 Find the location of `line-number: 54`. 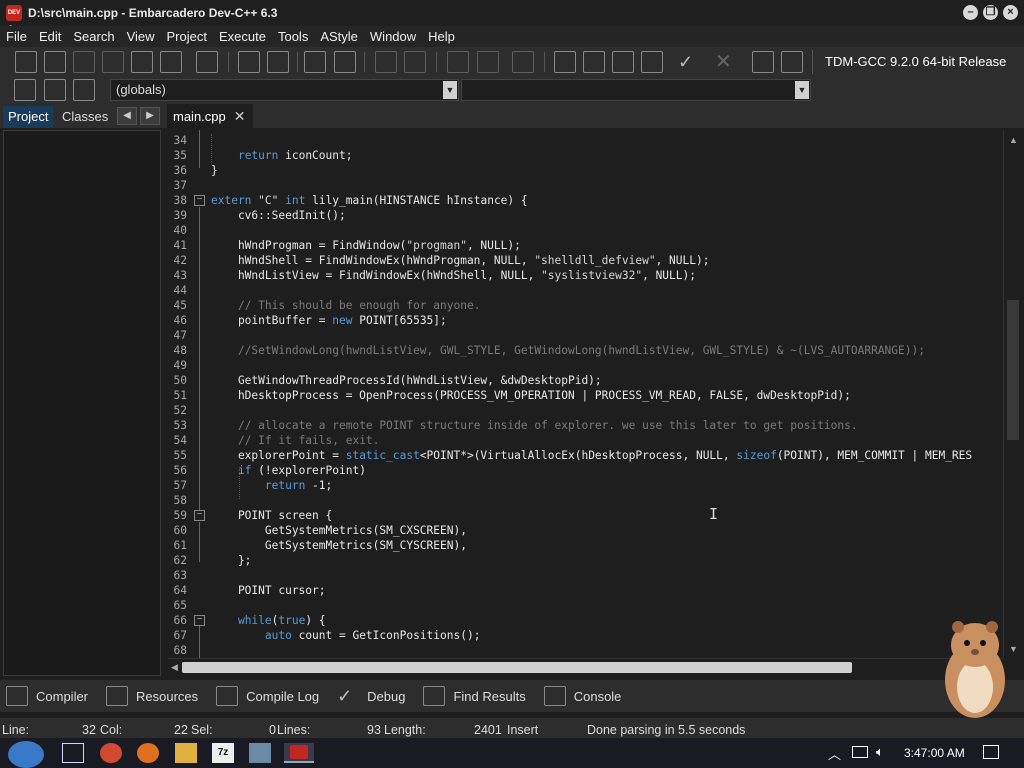

line-number: 54 is located at coordinates (180, 440).